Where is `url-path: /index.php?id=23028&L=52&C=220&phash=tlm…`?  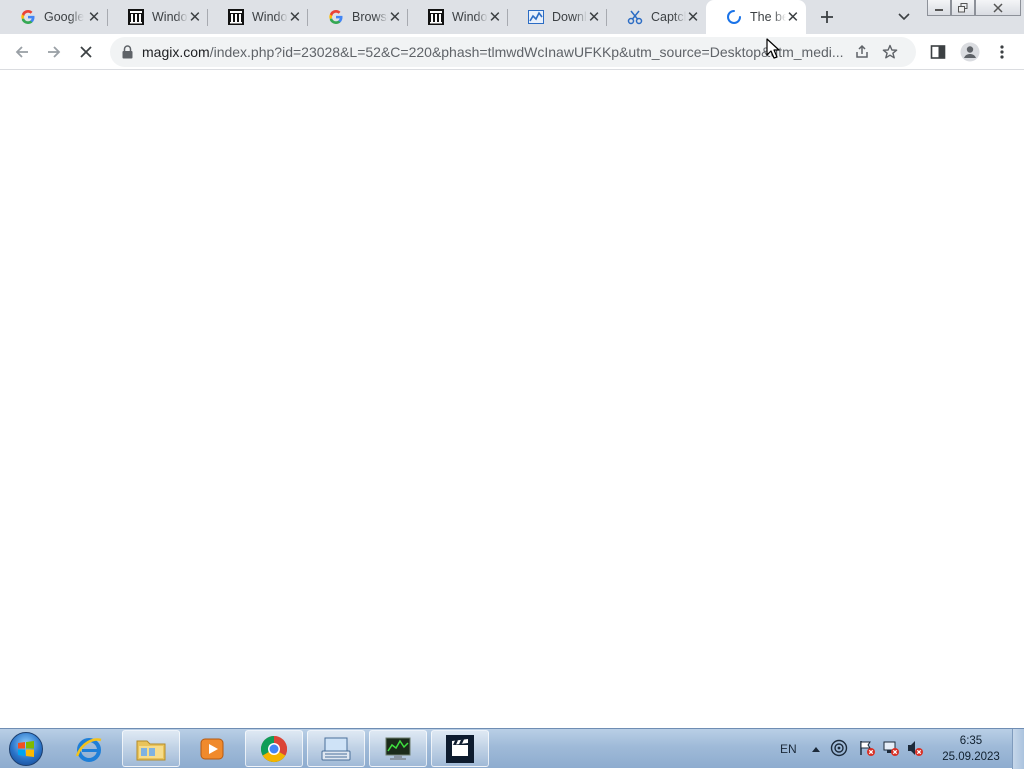 url-path: /index.php?id=23028&L=52&C=220&phash=tlm… is located at coordinates (526, 52).